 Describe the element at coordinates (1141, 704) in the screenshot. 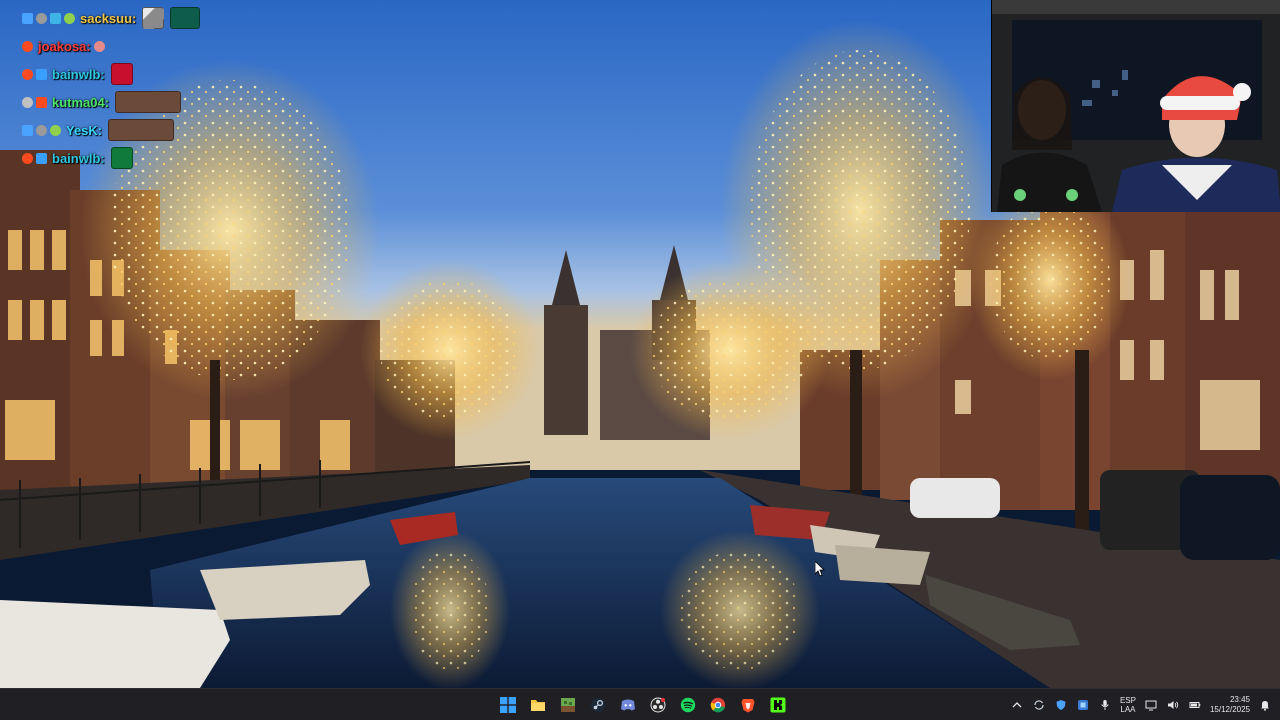

I see `system-tray: ESP LAA 23:45 15/12/2025` at that location.